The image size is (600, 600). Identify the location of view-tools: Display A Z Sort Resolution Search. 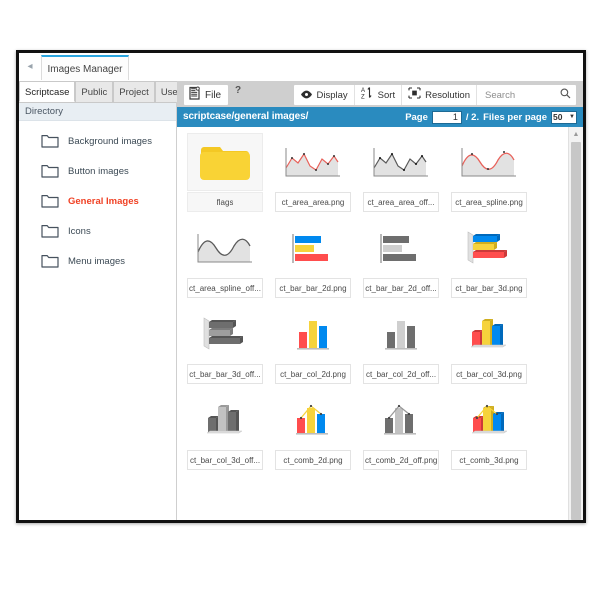
(434, 95).